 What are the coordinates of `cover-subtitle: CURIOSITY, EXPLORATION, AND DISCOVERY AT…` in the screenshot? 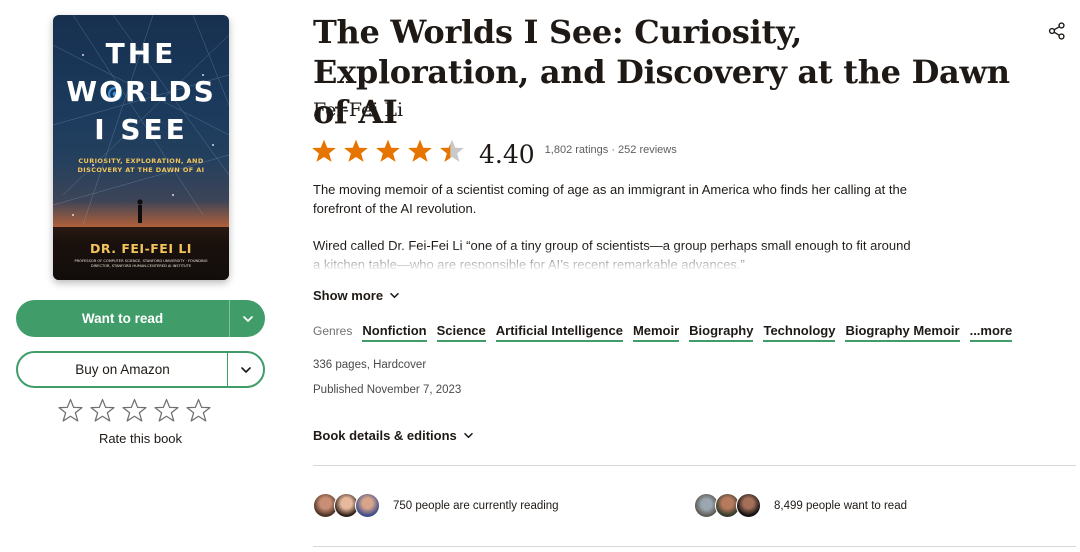 It's located at (141, 166).